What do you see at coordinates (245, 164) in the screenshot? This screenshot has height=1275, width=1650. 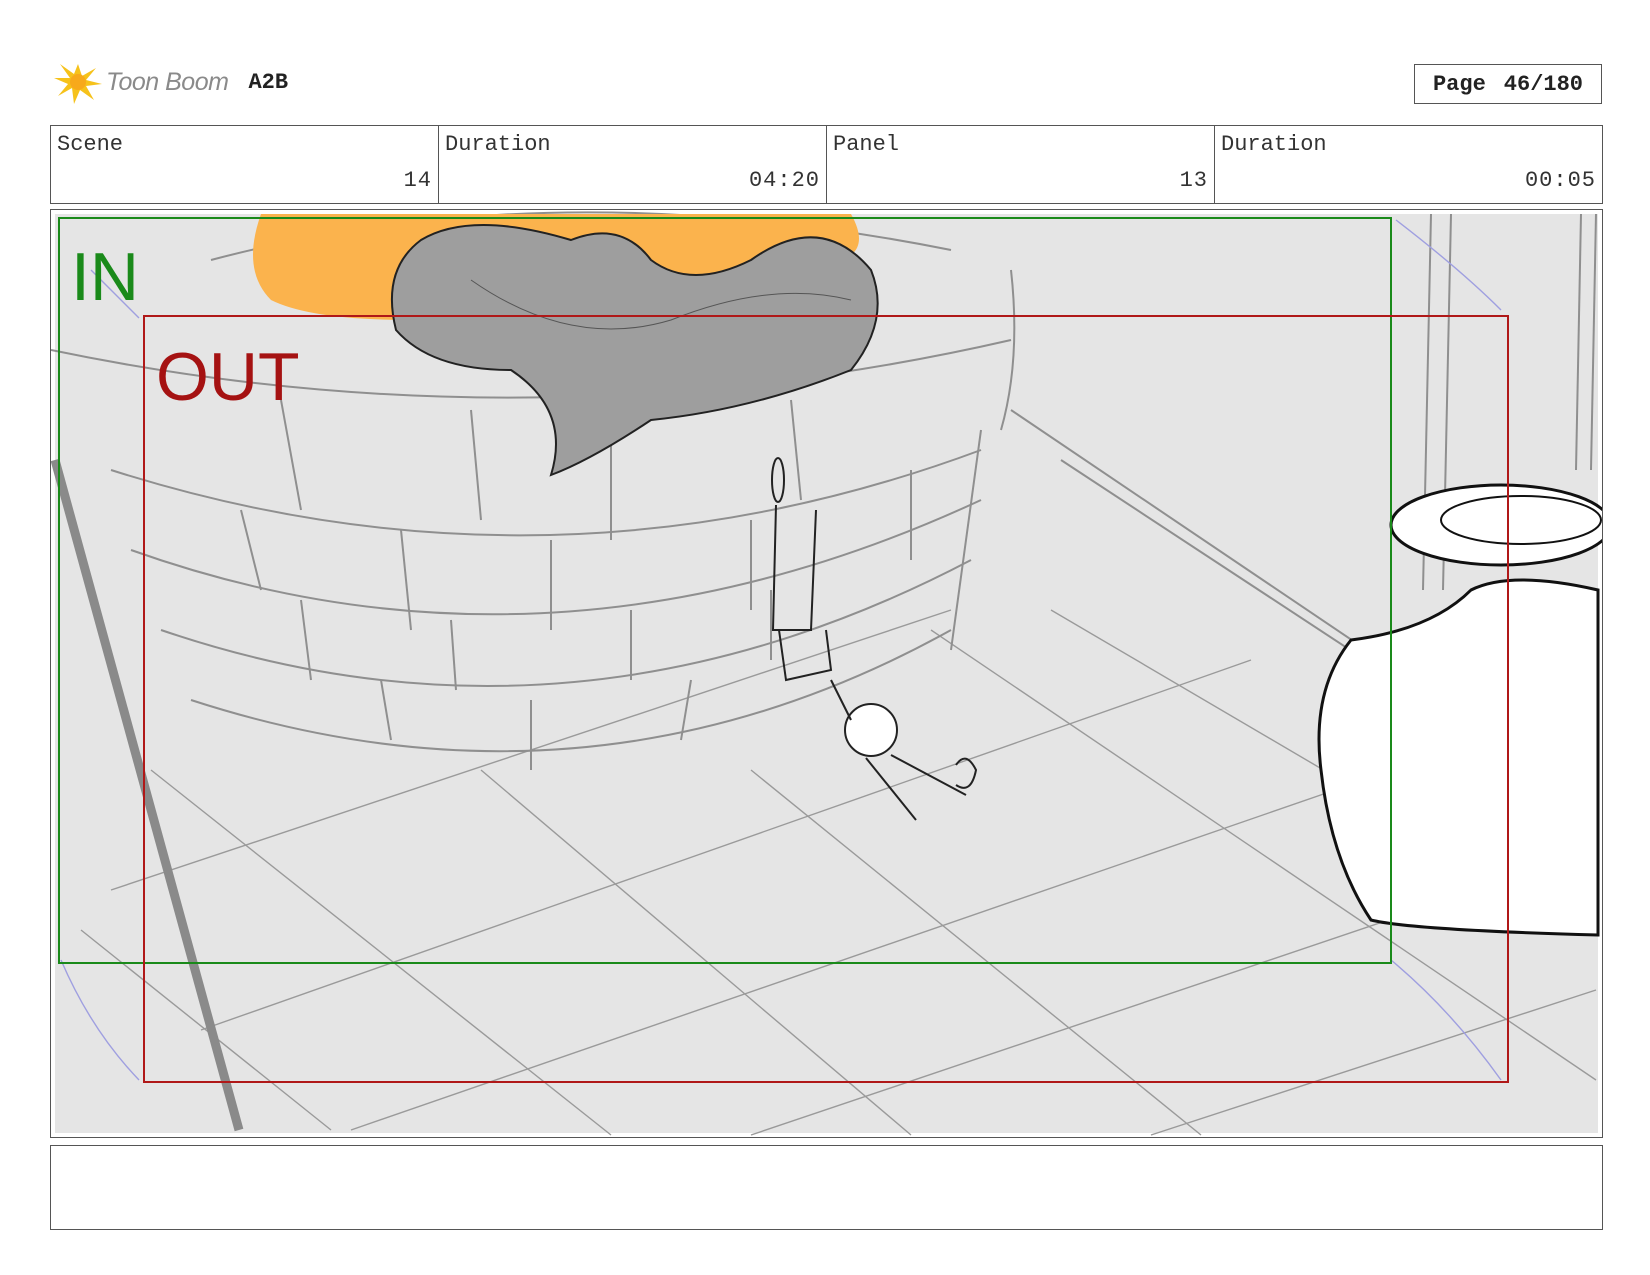 I see `scene-cell: Scene 14` at bounding box center [245, 164].